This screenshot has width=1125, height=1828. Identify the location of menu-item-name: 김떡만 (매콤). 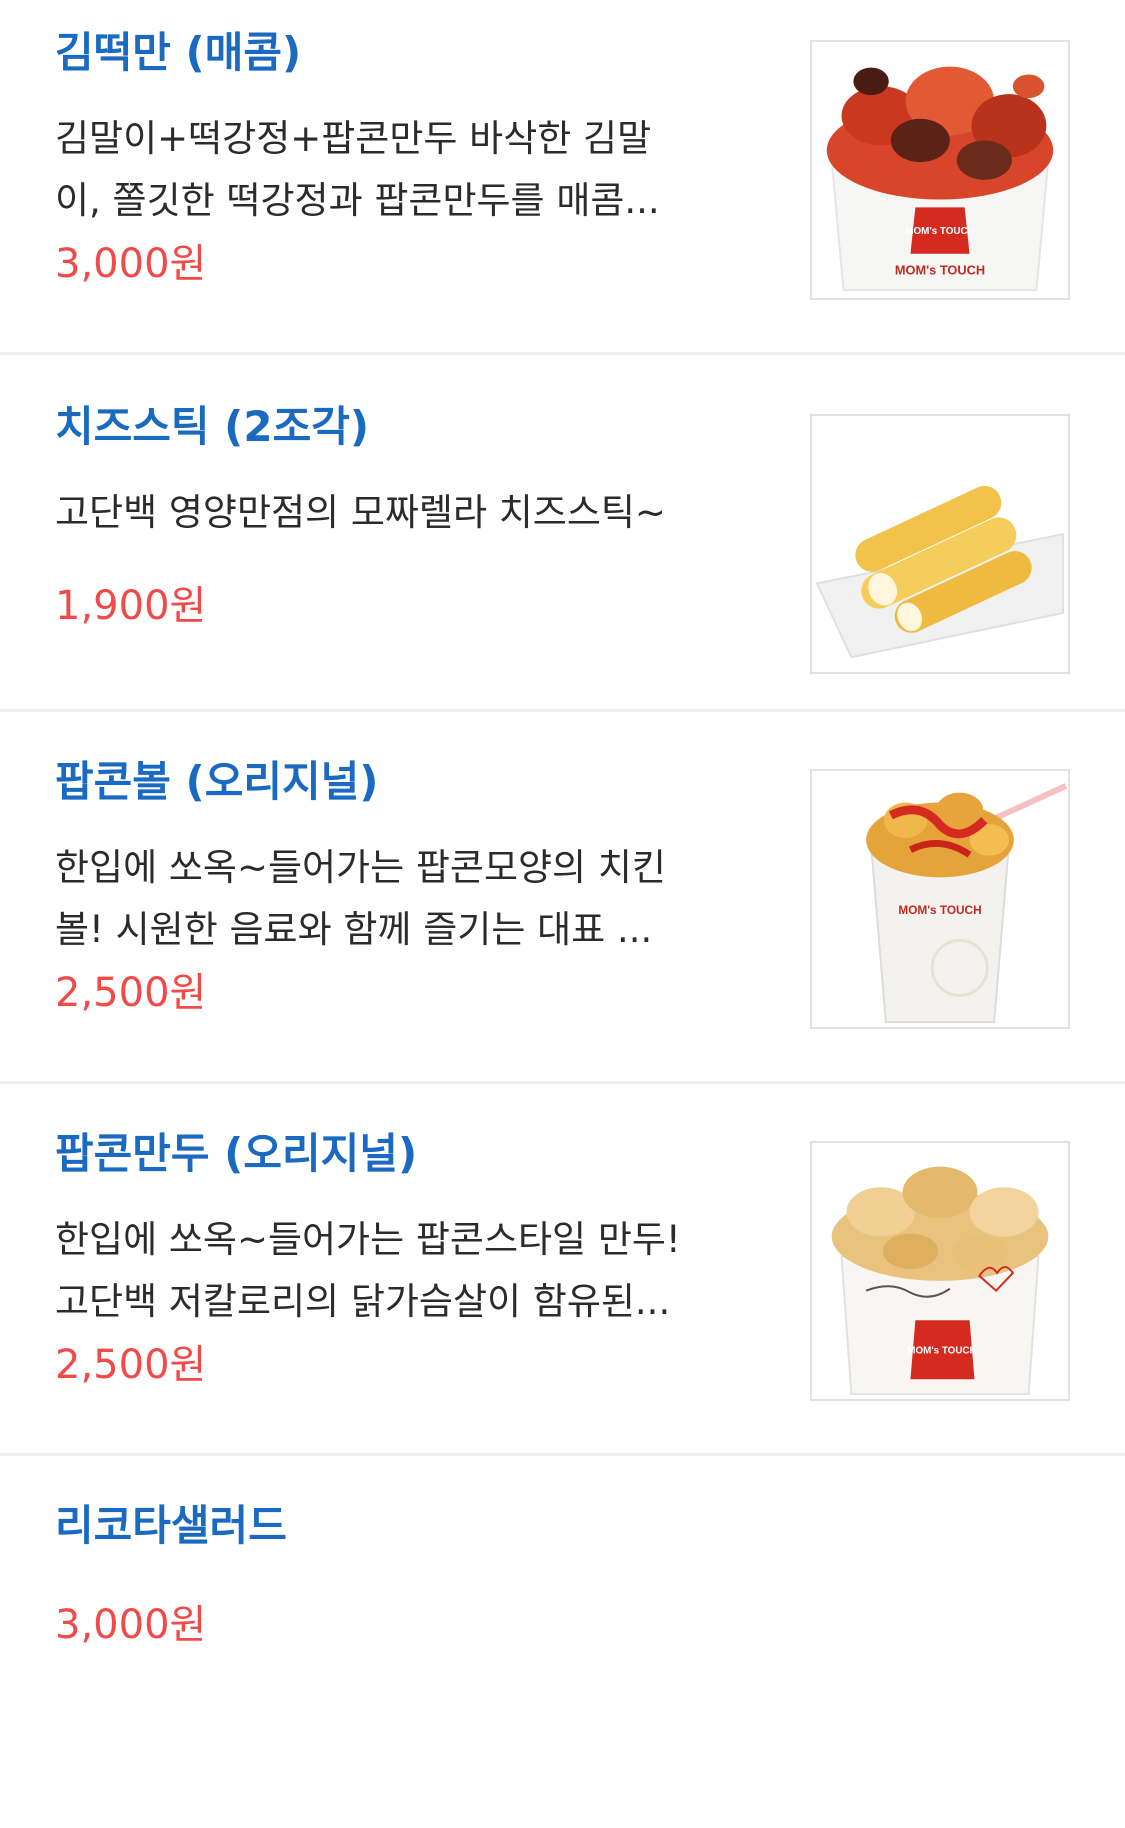
(178, 52).